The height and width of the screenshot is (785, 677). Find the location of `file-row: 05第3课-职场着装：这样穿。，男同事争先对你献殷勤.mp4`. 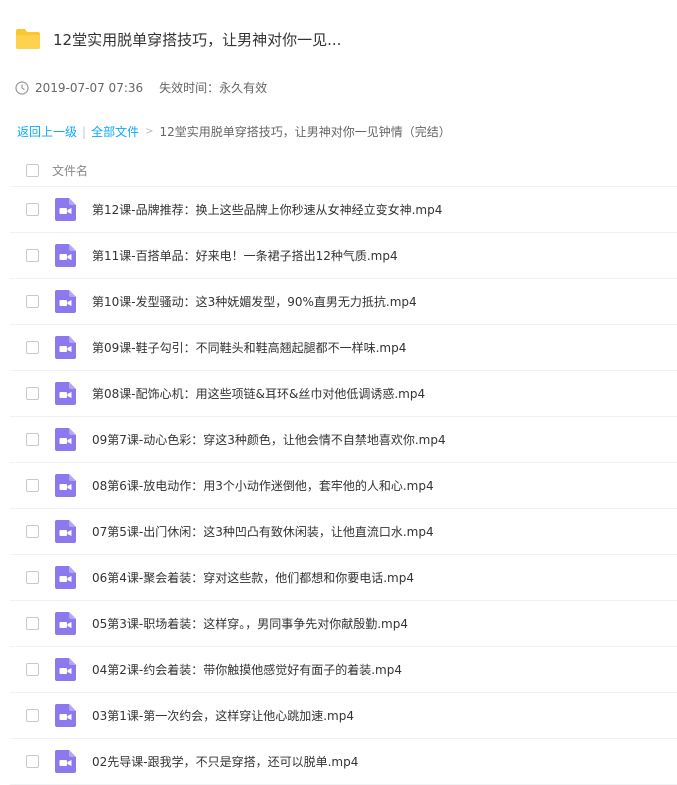

file-row: 05第3课-职场着装：这样穿。，男同事争先对你献殷勤.mp4 is located at coordinates (343, 624).